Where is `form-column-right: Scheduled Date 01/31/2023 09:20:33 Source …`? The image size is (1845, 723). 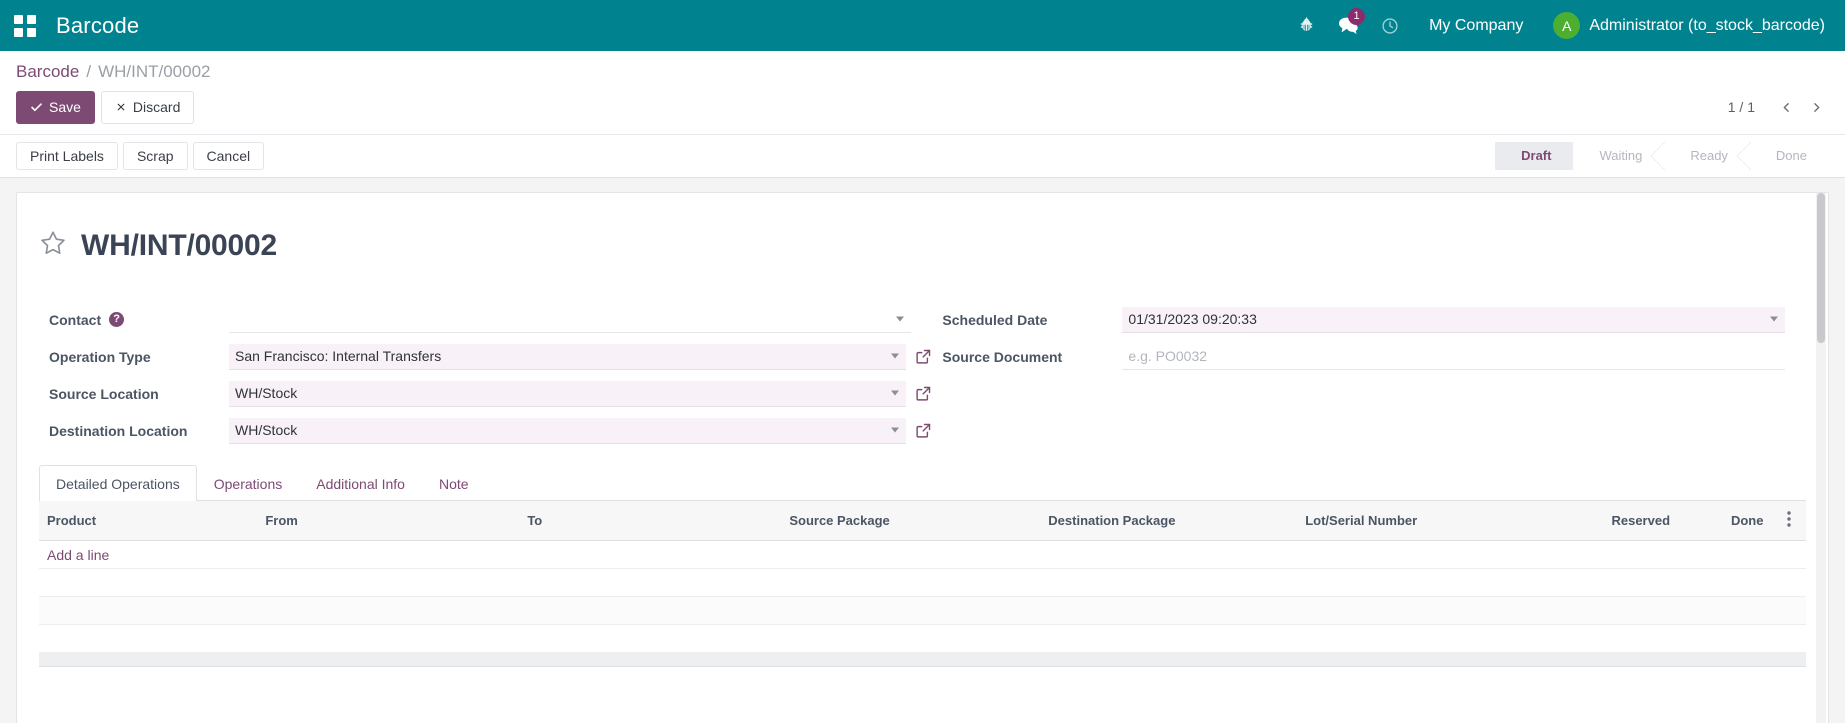
form-column-right: Scheduled Date 01/31/2023 09:20:33 Source … is located at coordinates (1369, 375).